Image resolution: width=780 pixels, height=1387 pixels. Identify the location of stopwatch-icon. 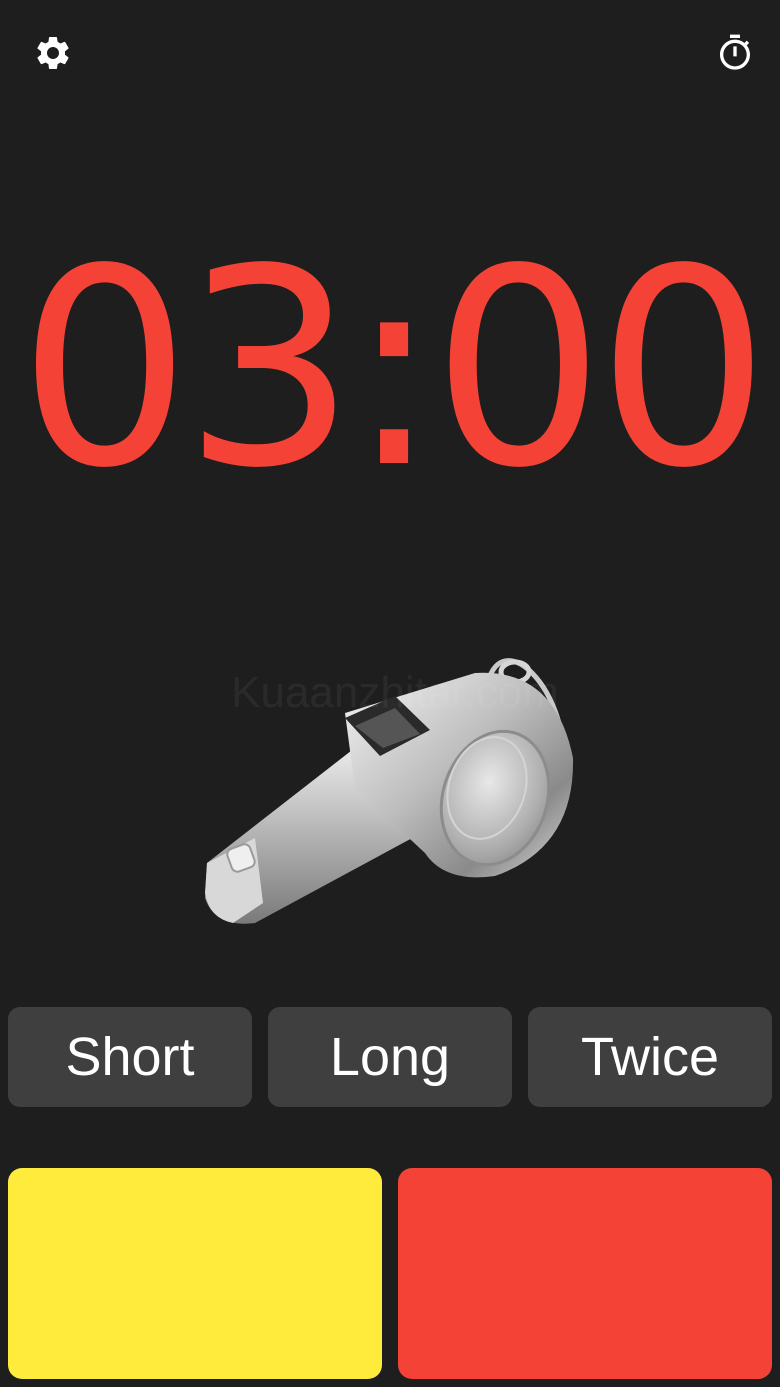
(735, 52).